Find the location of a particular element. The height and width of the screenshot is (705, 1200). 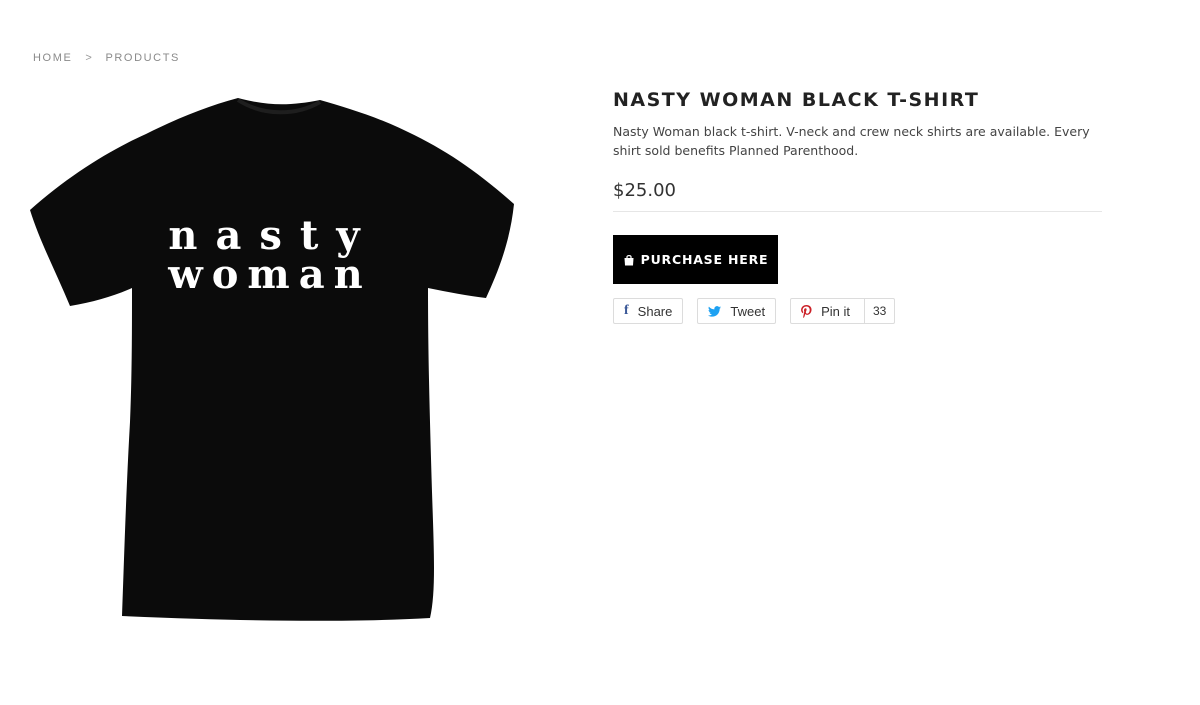

breadcrumb-products-link: PRODUCTS is located at coordinates (142, 58).